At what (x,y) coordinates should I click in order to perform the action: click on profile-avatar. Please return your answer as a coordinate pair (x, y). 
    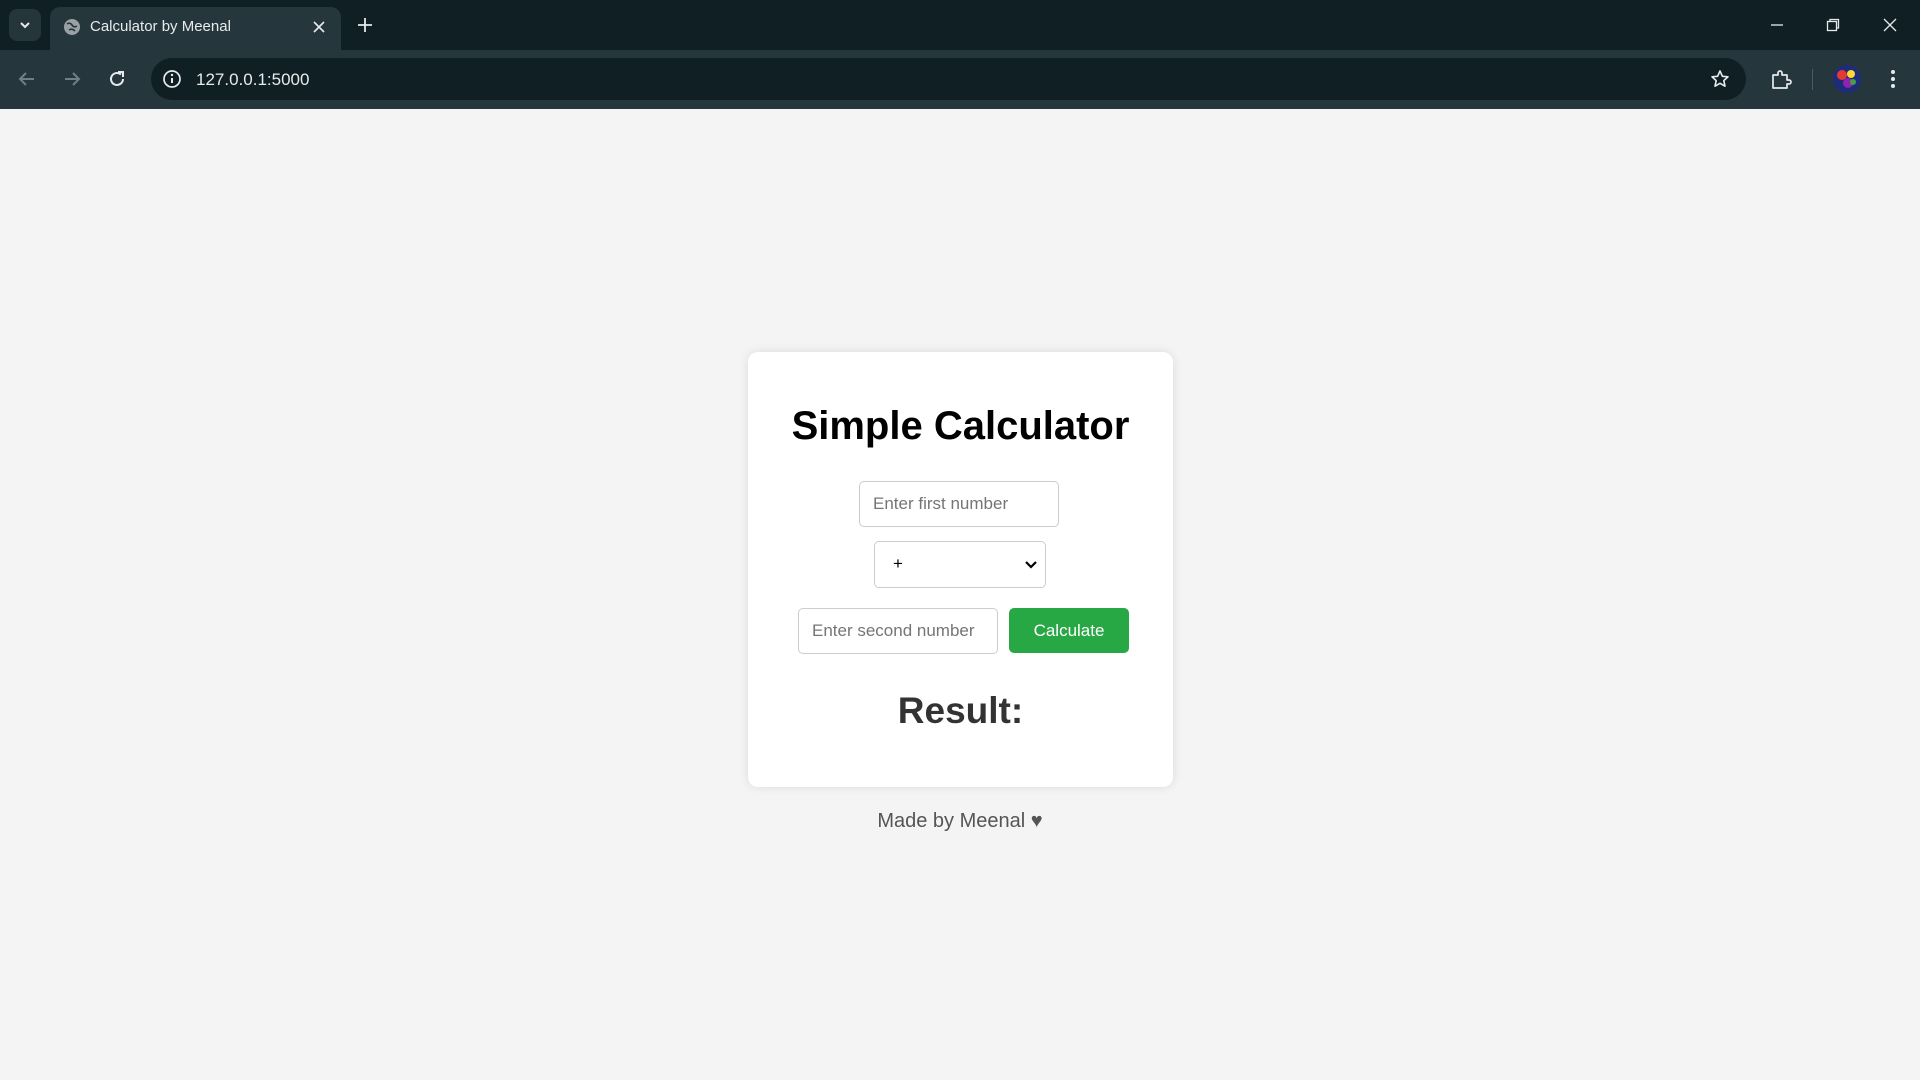
    Looking at the image, I should click on (1847, 79).